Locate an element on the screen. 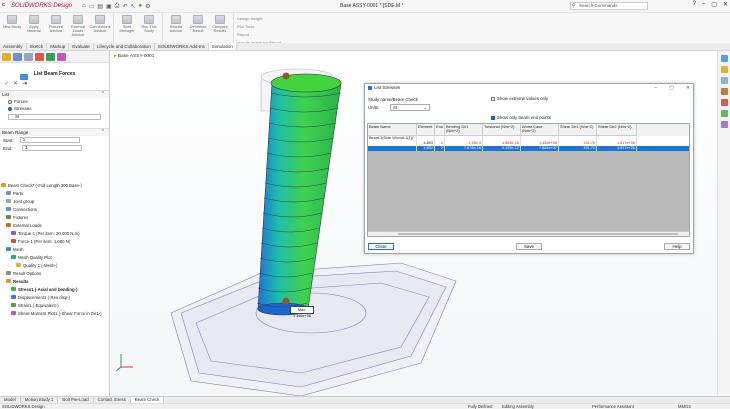  column-header: End is located at coordinates (440, 130).